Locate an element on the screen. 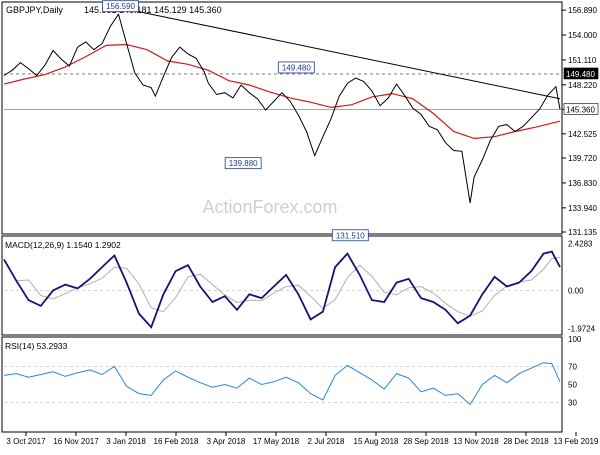 The height and width of the screenshot is (455, 600). date-tick-label: 3 Jan 2018 is located at coordinates (126, 441).